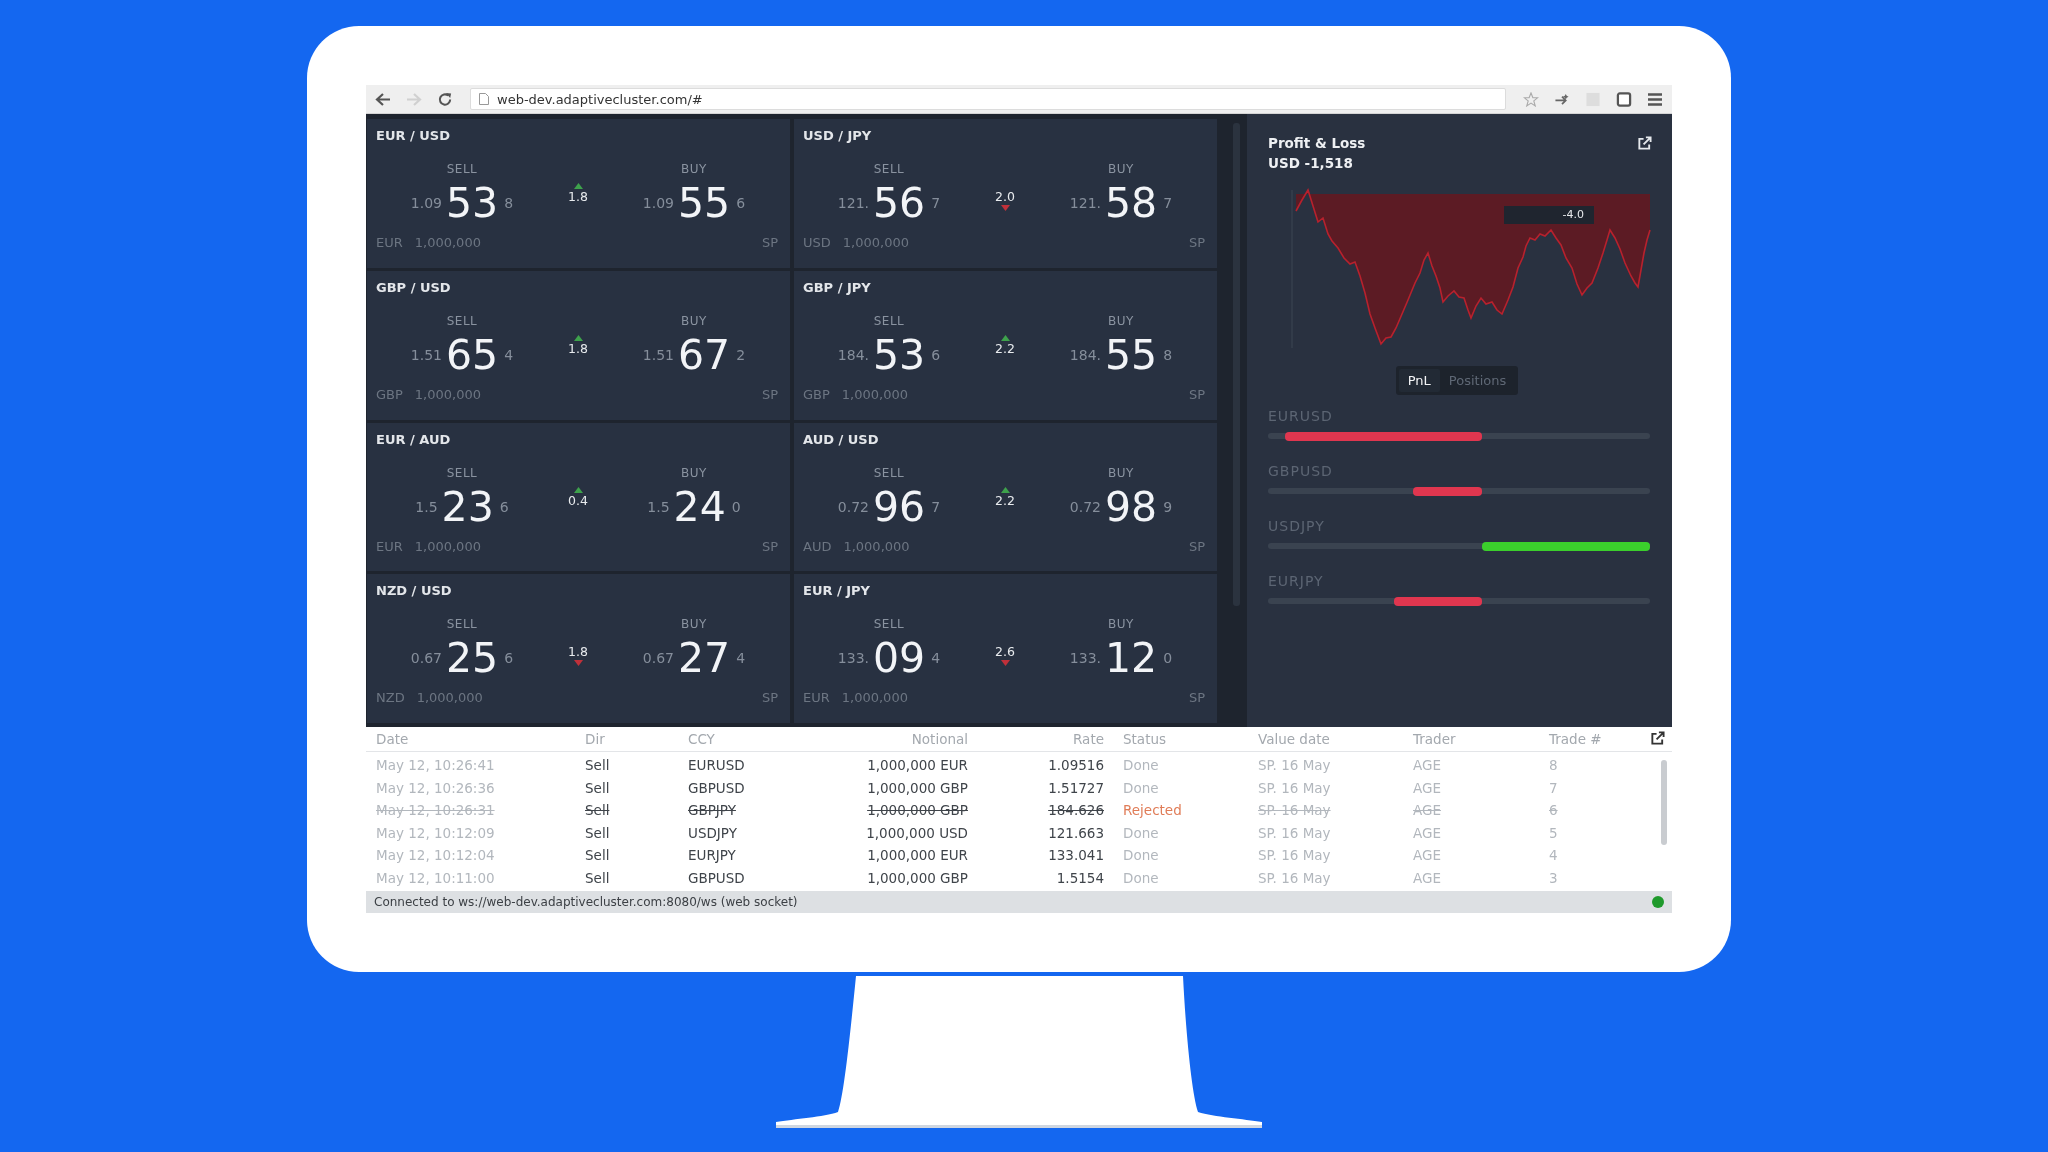 The image size is (2048, 1152). I want to click on table-cell: 4, so click(1553, 855).